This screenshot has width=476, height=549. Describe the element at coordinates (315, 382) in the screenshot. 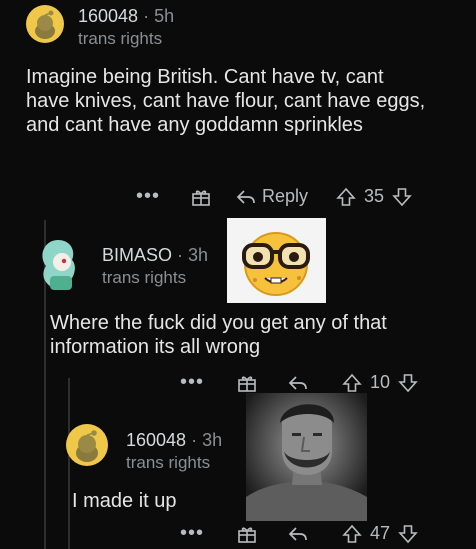

I see `comment-actions: ••• 10` at that location.